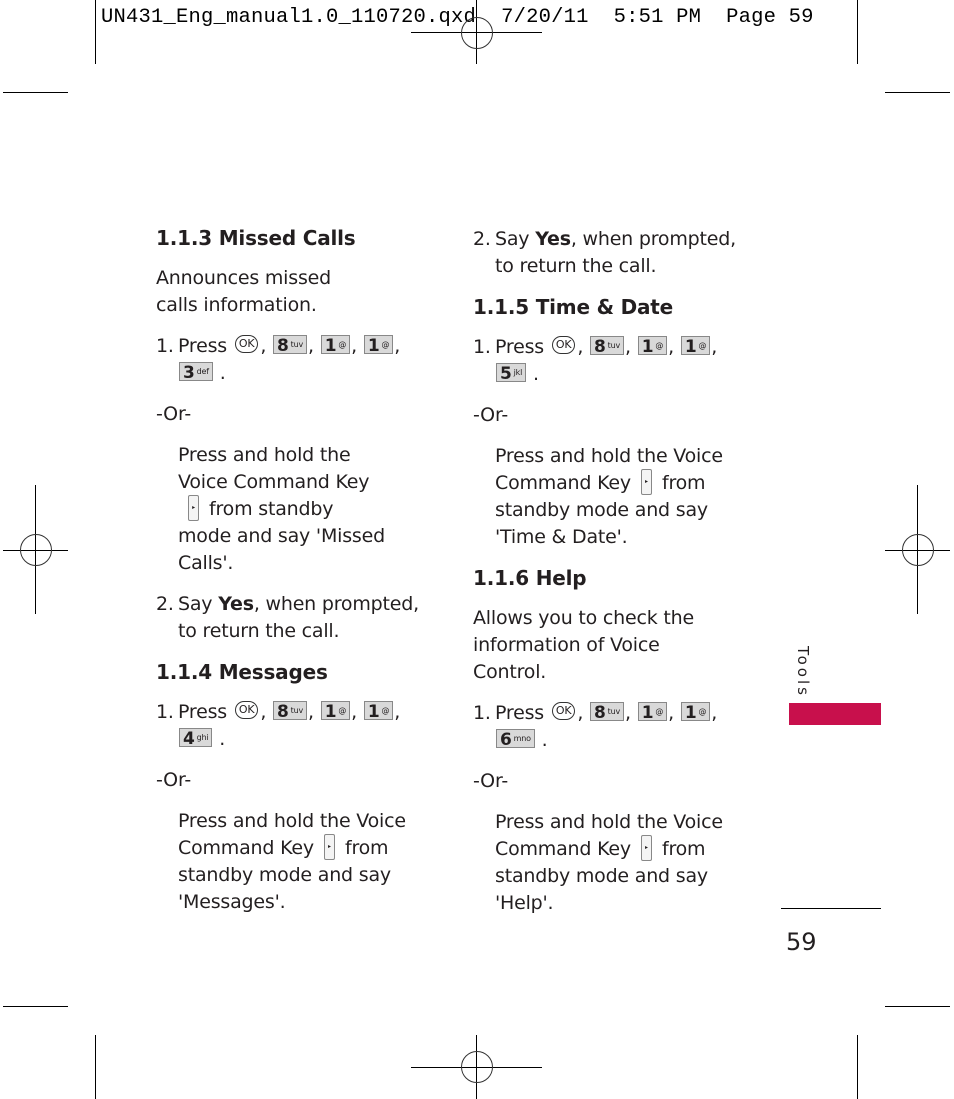 Image resolution: width=954 pixels, height=1099 pixels. I want to click on step-1: 1. Press OK, 8 tuv, 1 @, 1 @, 3 def ., so click(278, 359).